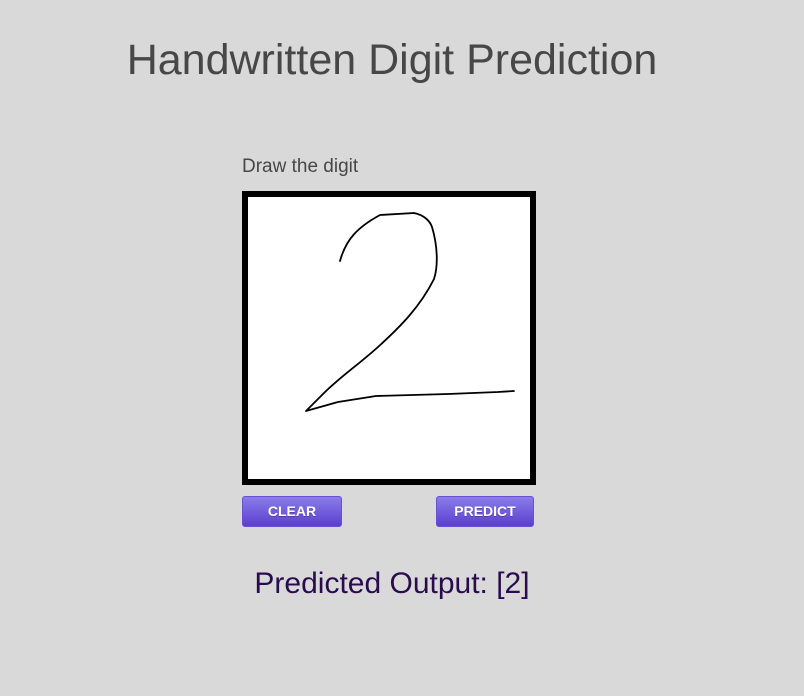 This screenshot has height=696, width=804. Describe the element at coordinates (300, 166) in the screenshot. I see `canvas-label: Draw the digit` at that location.